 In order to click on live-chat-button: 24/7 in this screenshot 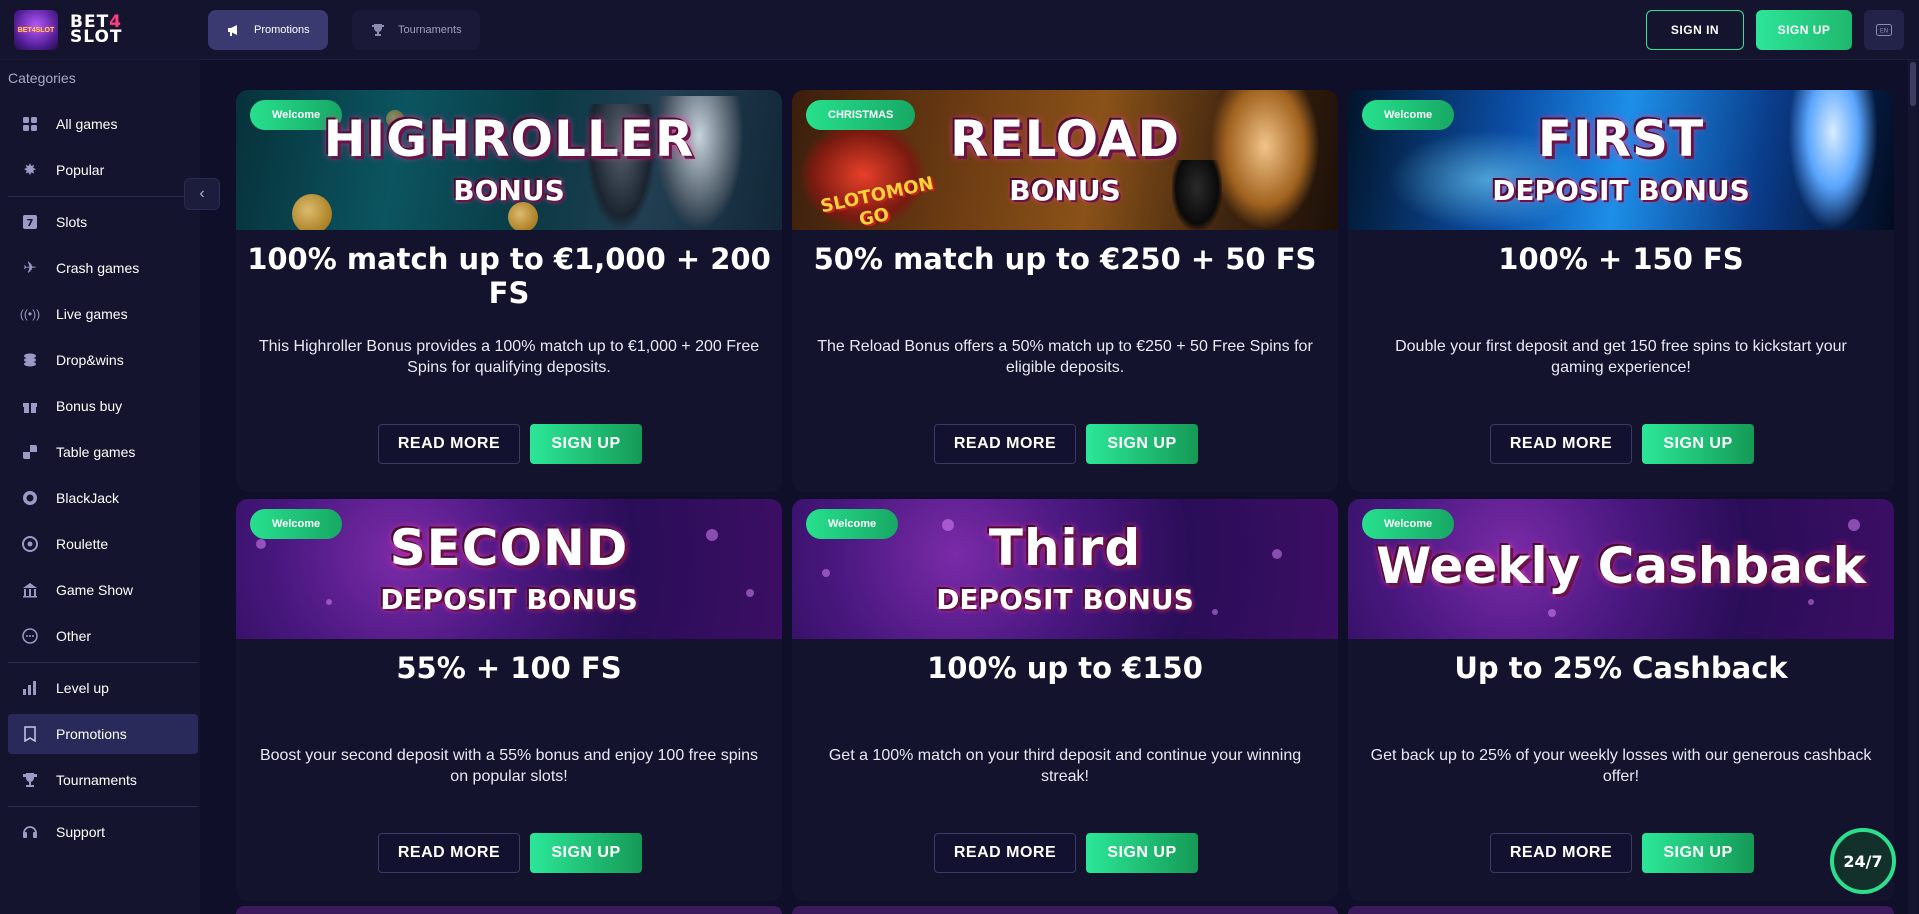, I will do `click(1863, 861)`.